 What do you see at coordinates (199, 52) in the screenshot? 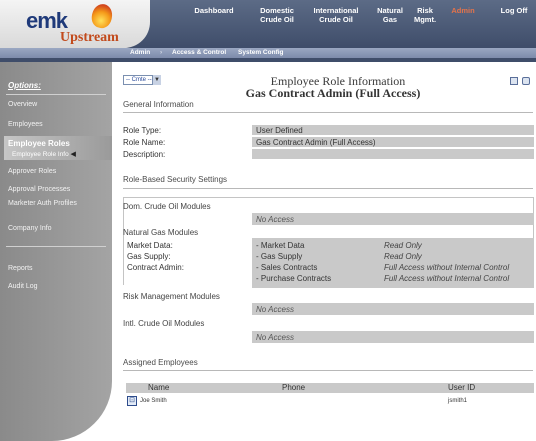
I see `subnav-access-control: Access & Control` at bounding box center [199, 52].